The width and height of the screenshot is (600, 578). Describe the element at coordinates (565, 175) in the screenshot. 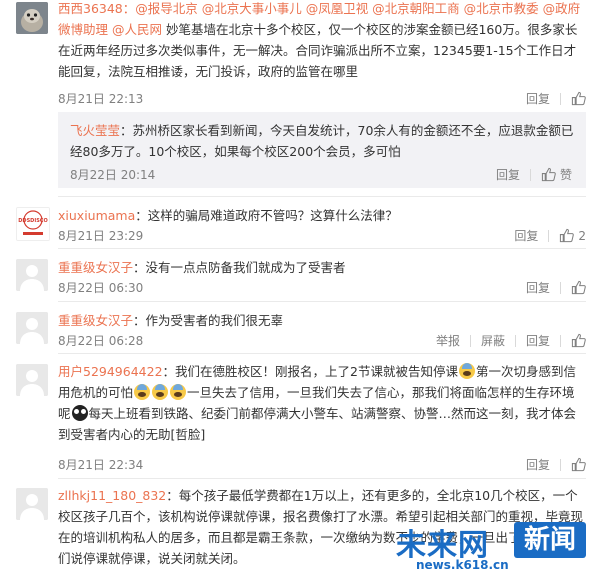

I see `like-label: 赞` at that location.